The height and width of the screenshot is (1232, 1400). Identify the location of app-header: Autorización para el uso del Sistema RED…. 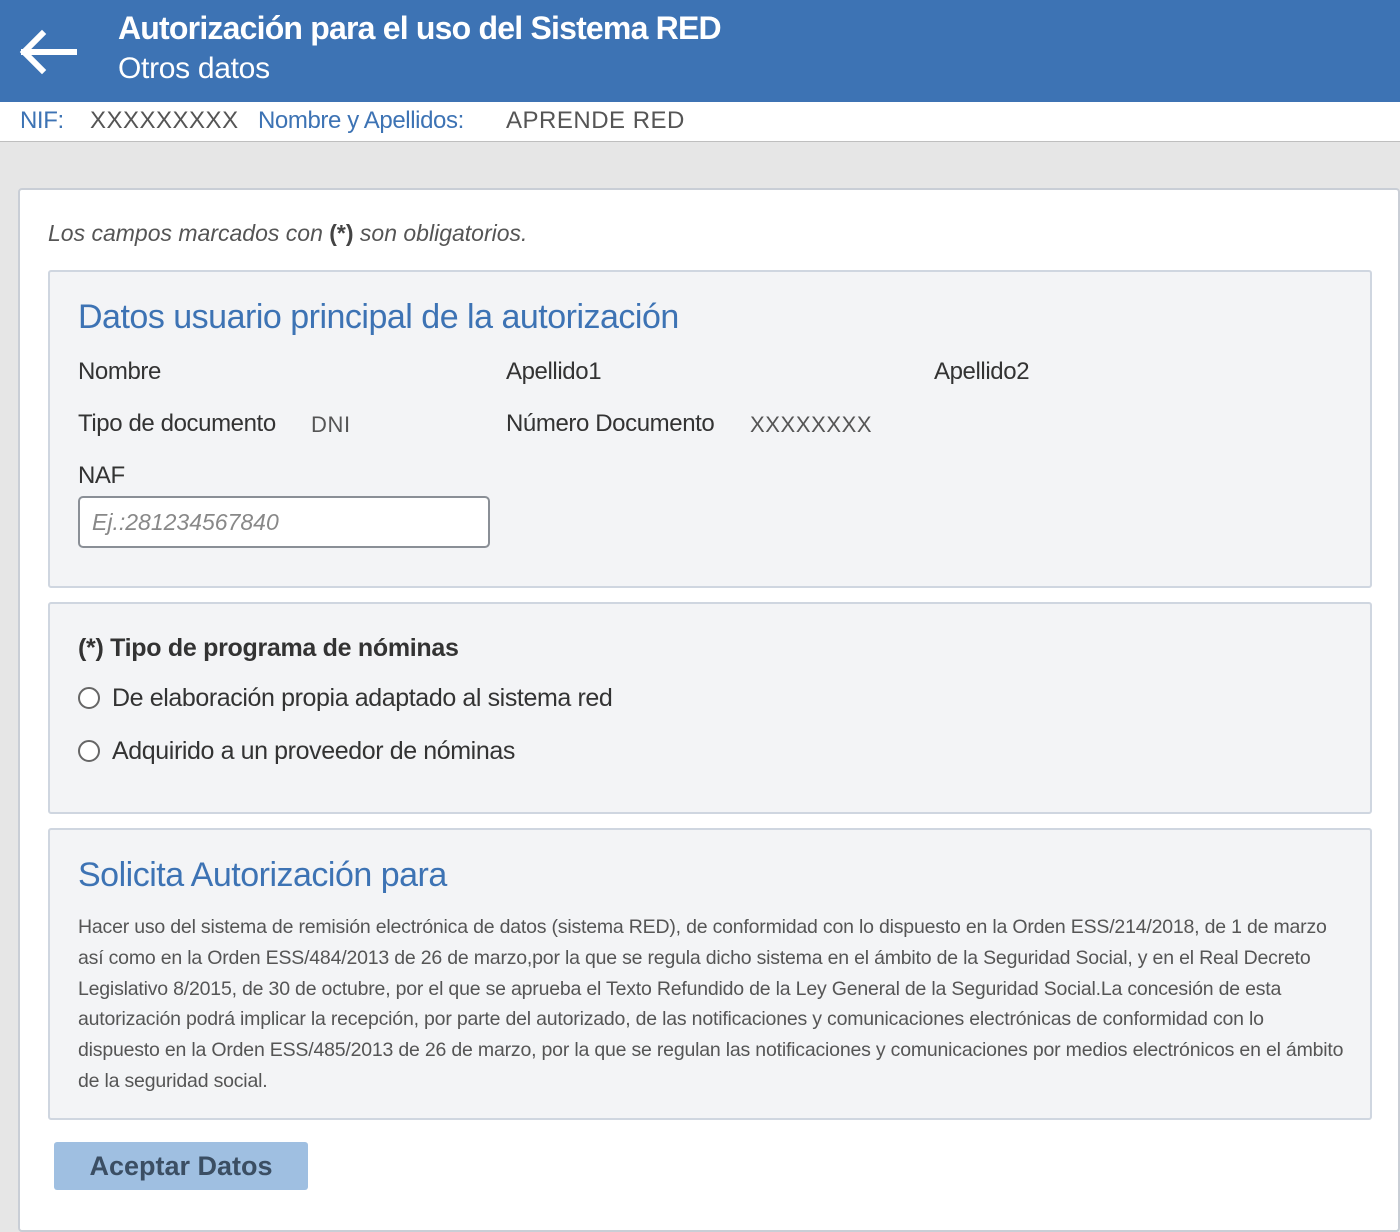
(700, 51).